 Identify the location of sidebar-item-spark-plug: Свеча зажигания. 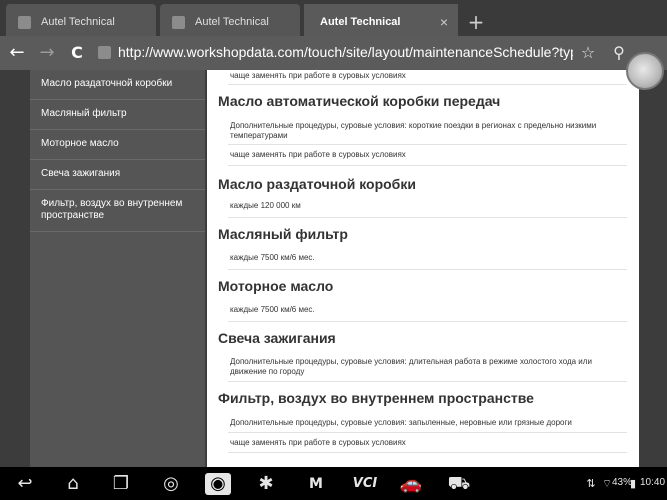
(117, 175).